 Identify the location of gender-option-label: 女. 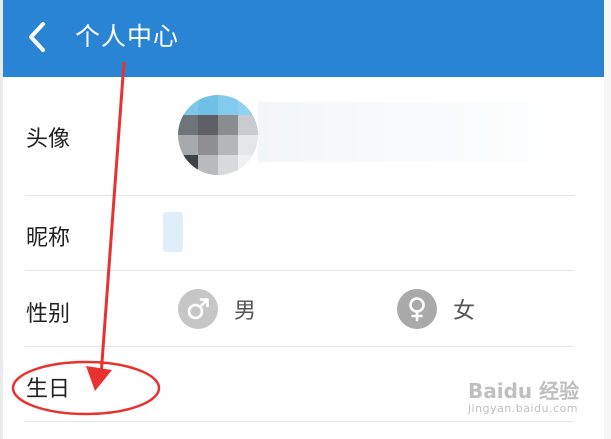
(464, 311).